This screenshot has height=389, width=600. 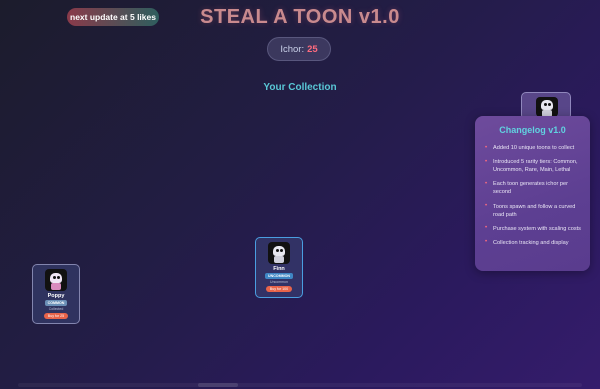 What do you see at coordinates (279, 282) in the screenshot?
I see `toon-desc: Uncommon` at bounding box center [279, 282].